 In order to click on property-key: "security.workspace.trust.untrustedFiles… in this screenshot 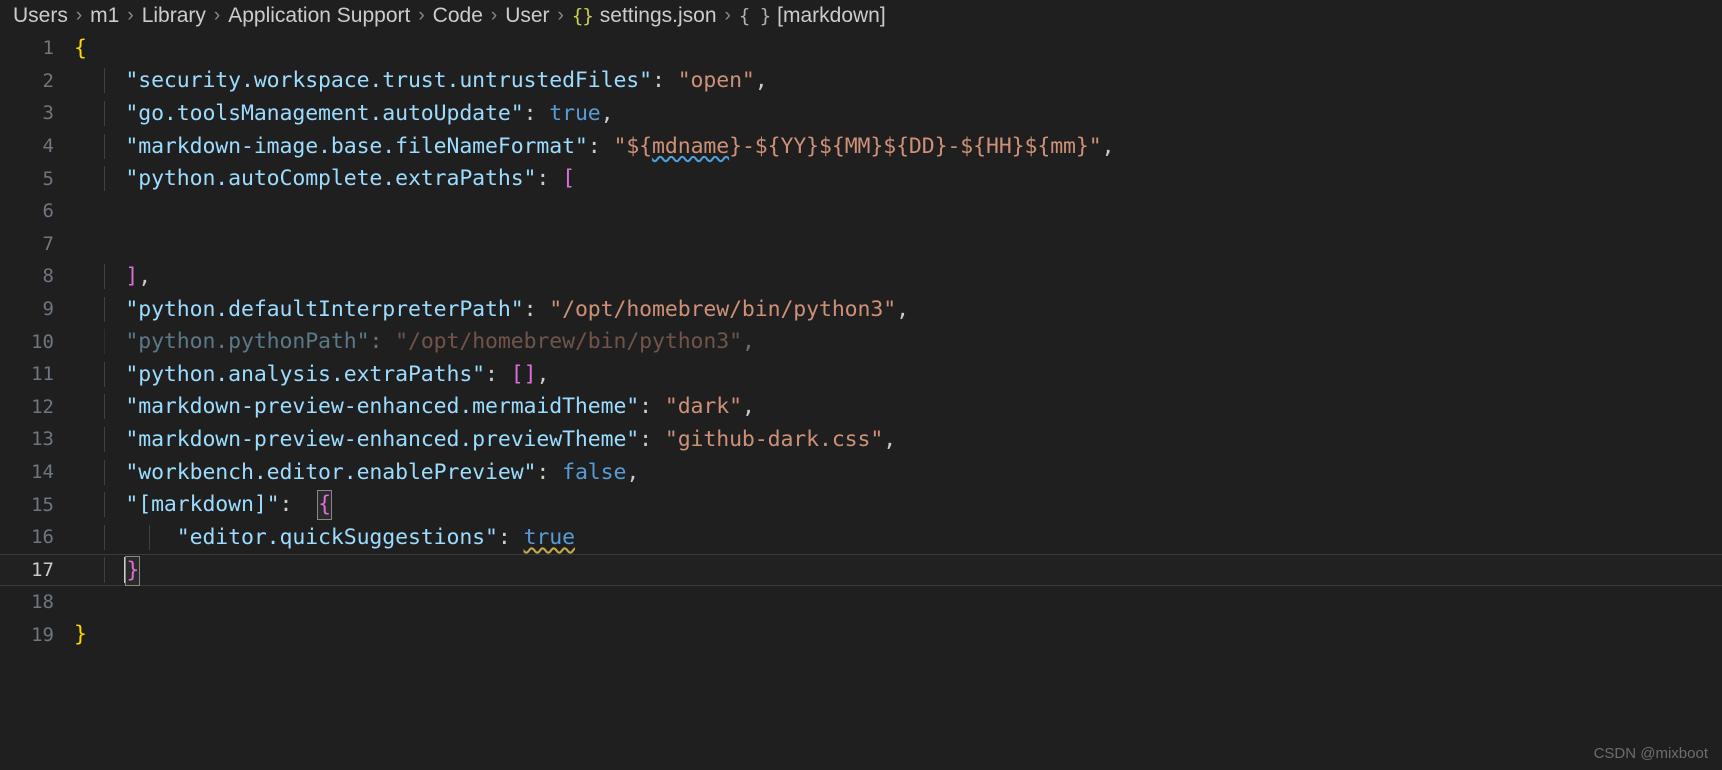, I will do `click(388, 81)`.